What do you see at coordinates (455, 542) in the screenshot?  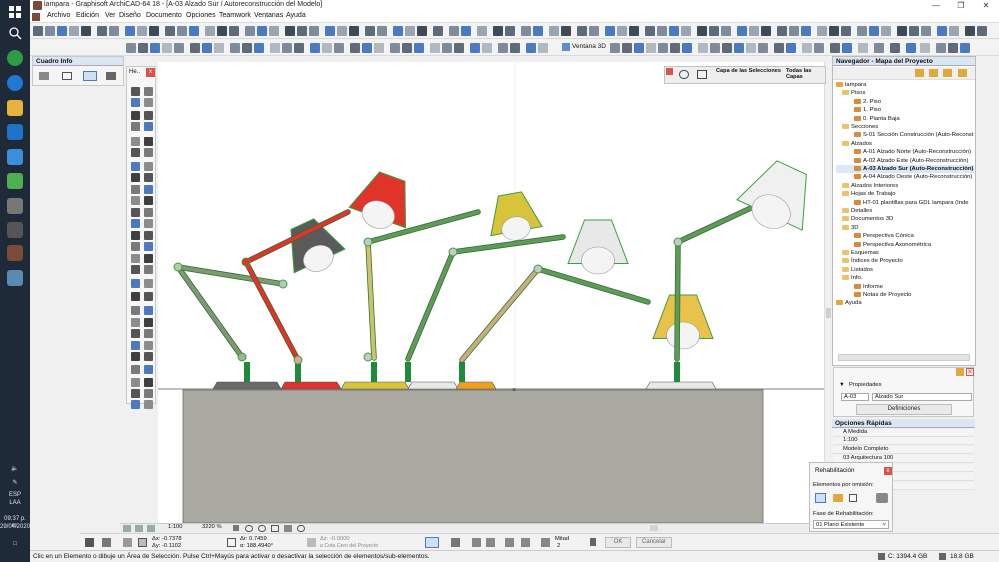 I see `snap-guide-icon` at bounding box center [455, 542].